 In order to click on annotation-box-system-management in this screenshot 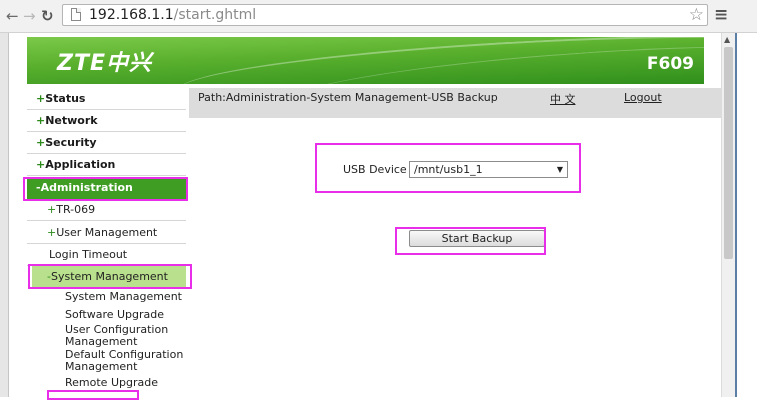, I will do `click(110, 276)`.